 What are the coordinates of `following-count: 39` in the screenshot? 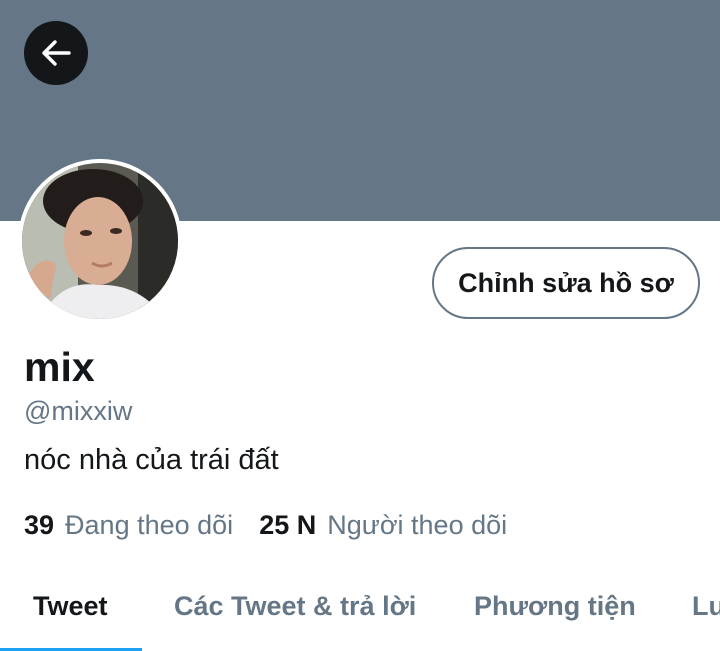 It's located at (39, 525).